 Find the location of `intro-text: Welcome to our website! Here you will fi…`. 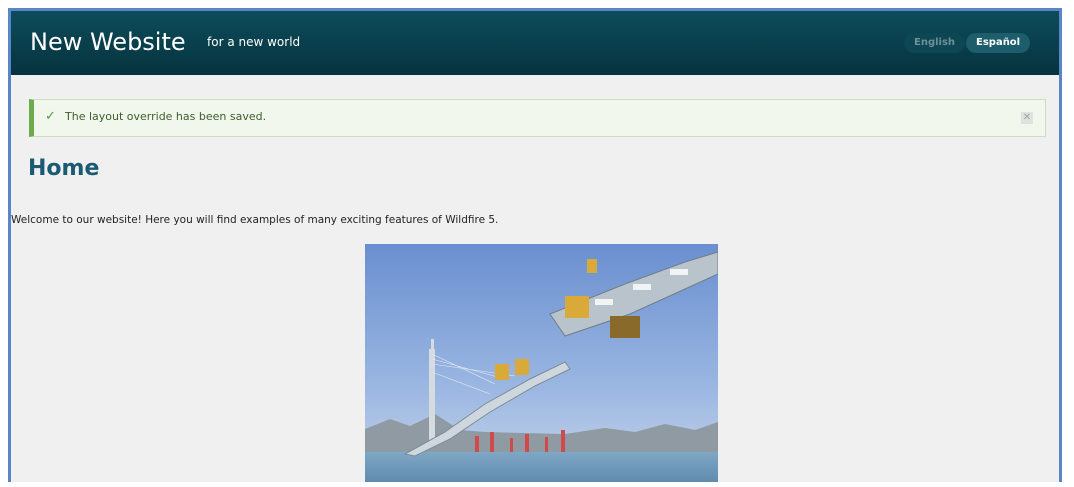

intro-text: Welcome to our website! Here you will fi… is located at coordinates (255, 220).